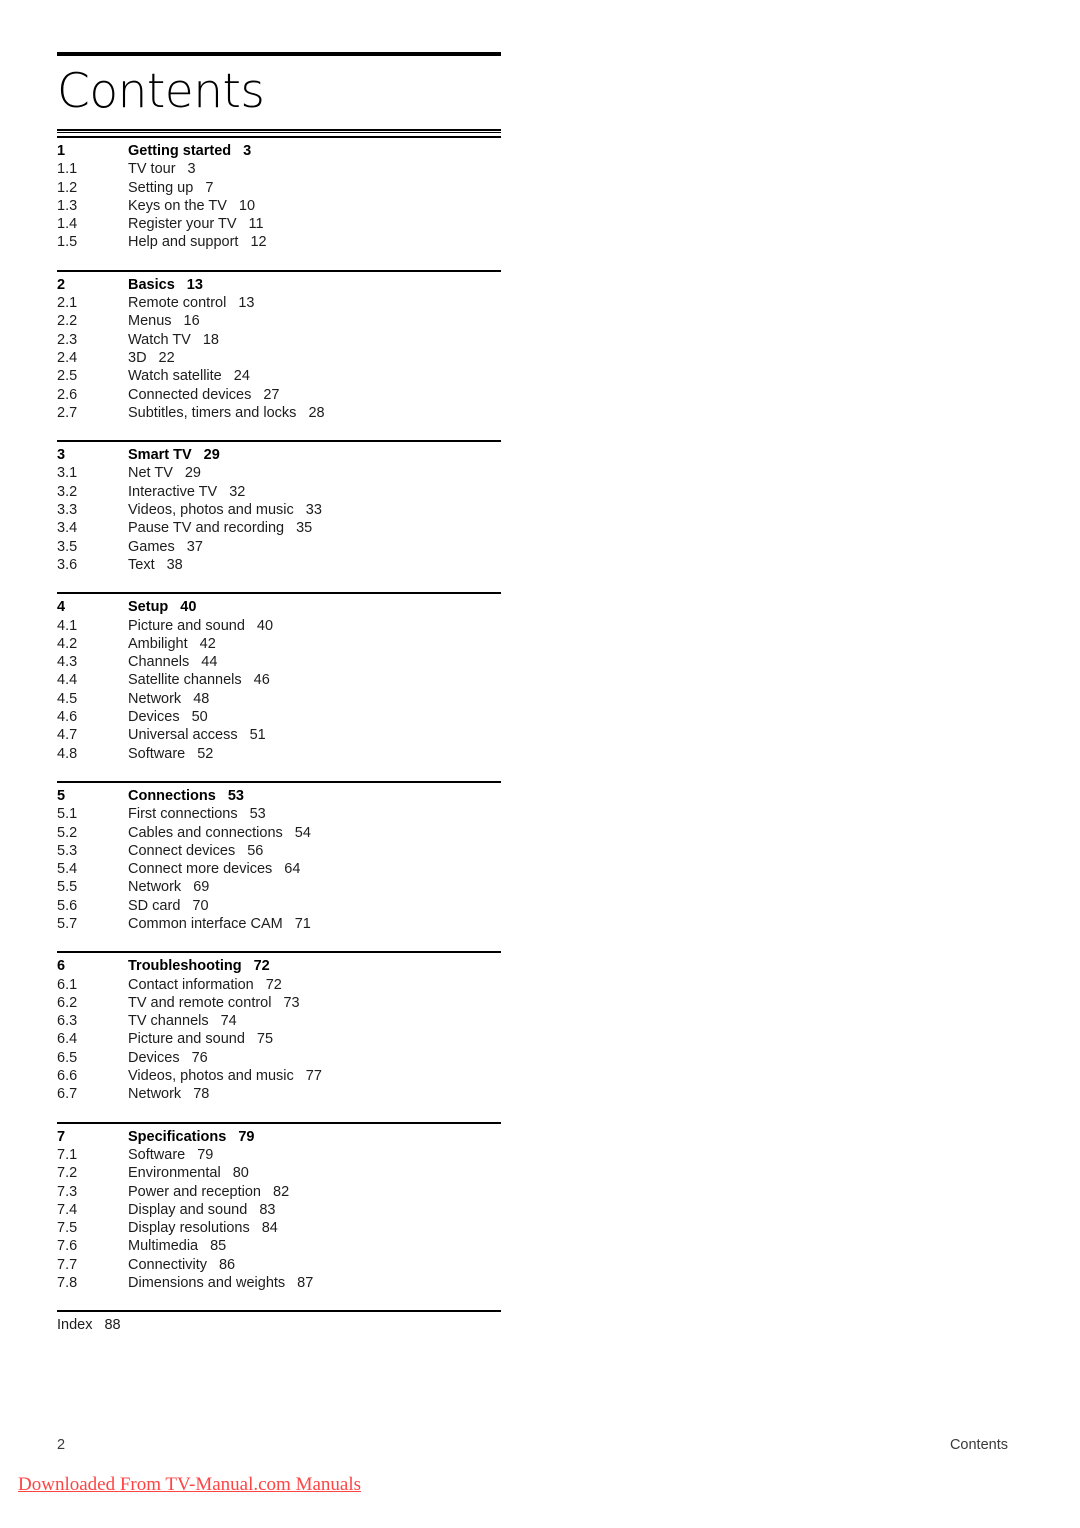  Describe the element at coordinates (305, 1283) in the screenshot. I see `toc-entry-page: 87` at that location.